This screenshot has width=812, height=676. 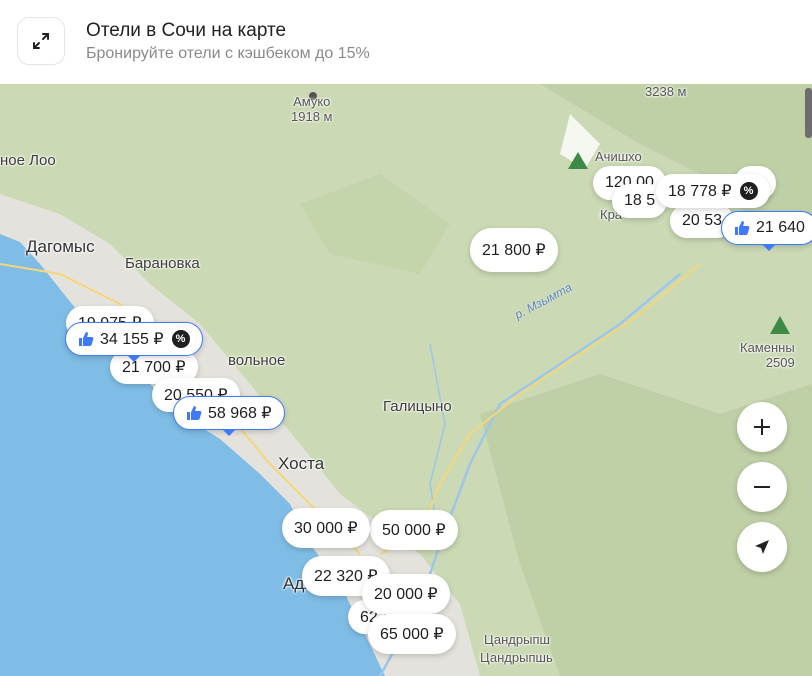 What do you see at coordinates (713, 191) in the screenshot?
I see `hotel-price-pin: 18 778 ₽%` at bounding box center [713, 191].